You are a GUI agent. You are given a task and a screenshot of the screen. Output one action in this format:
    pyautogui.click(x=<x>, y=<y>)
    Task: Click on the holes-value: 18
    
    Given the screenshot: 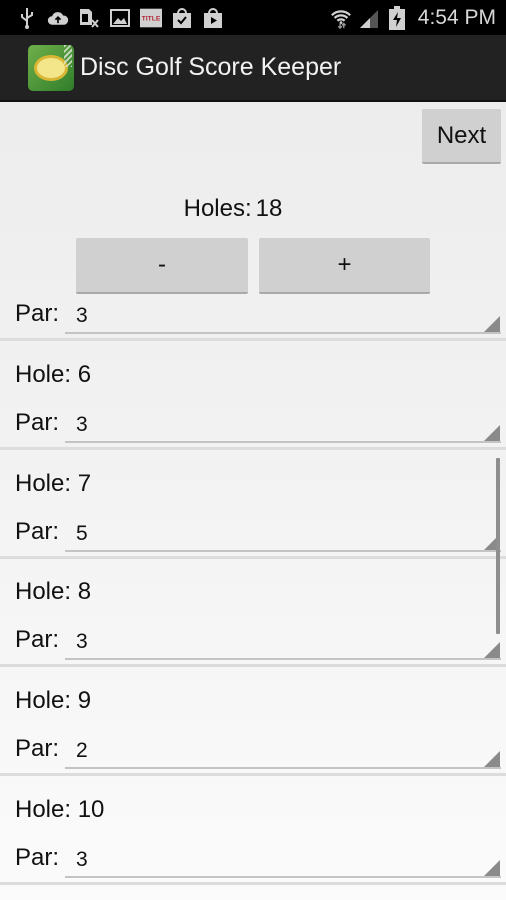 What is the action you would take?
    pyautogui.click(x=269, y=208)
    